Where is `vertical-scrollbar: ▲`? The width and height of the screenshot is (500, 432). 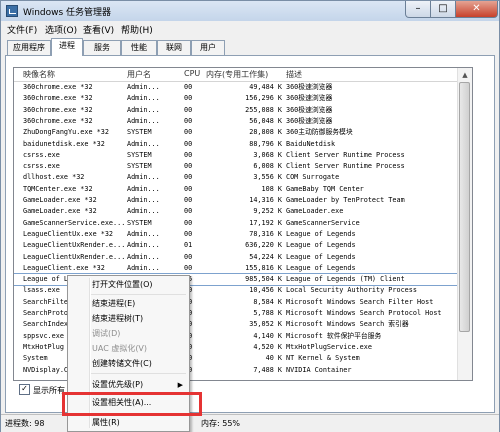 vertical-scrollbar: ▲ is located at coordinates (464, 224).